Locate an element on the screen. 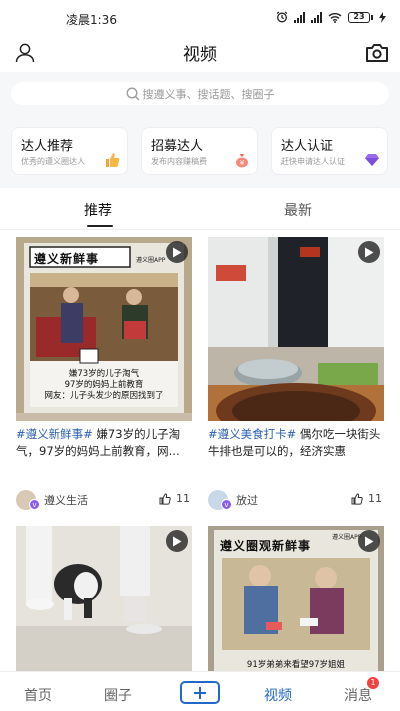 The height and width of the screenshot is (711, 400). post-hashtag: #遵义美食打卡# is located at coordinates (252, 434).